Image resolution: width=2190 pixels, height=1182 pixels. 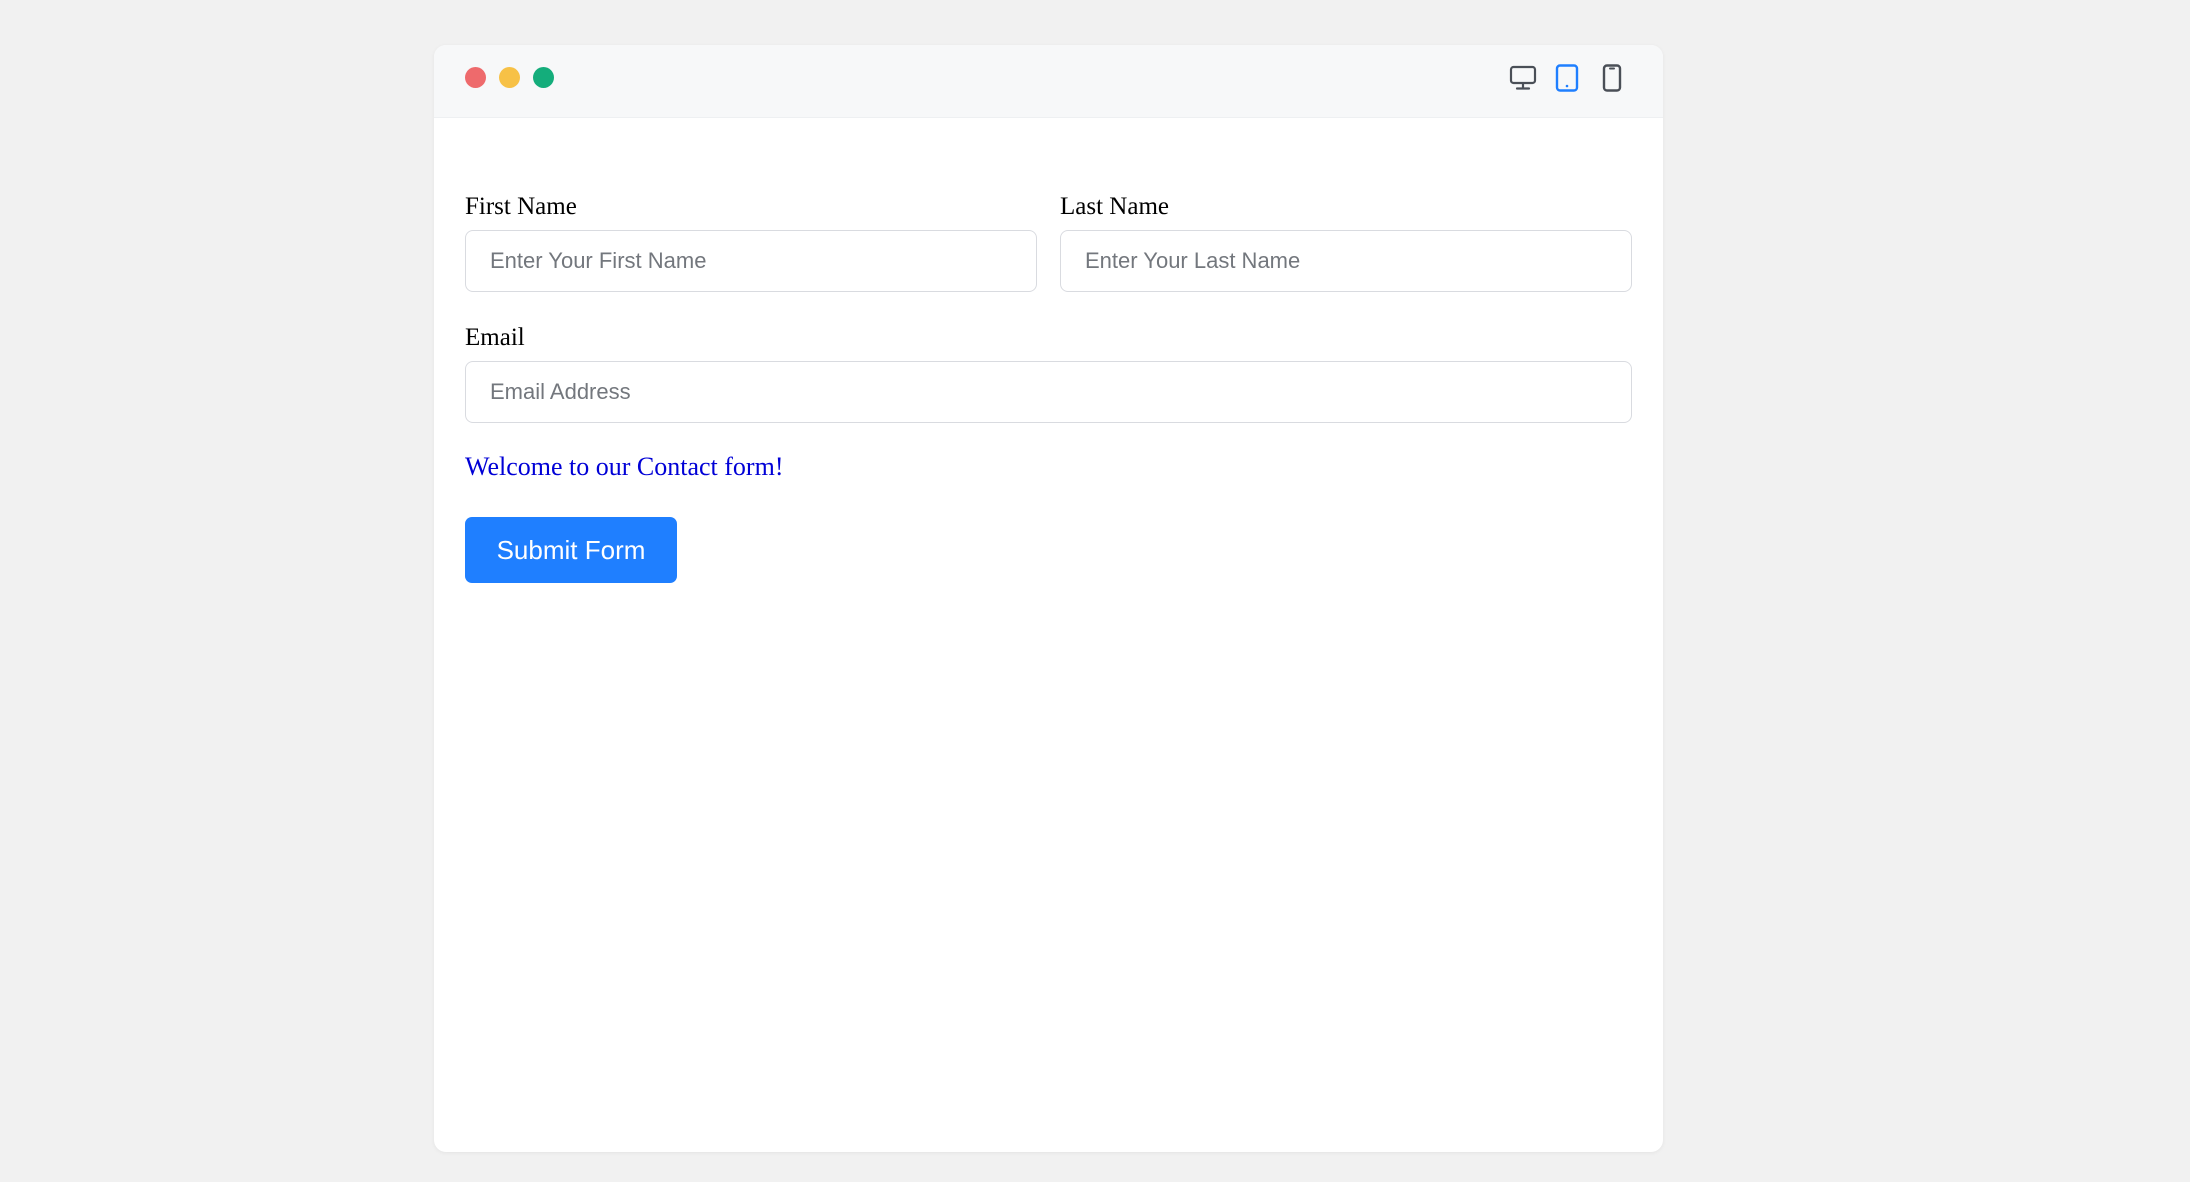 What do you see at coordinates (1048, 392) in the screenshot?
I see `email-input` at bounding box center [1048, 392].